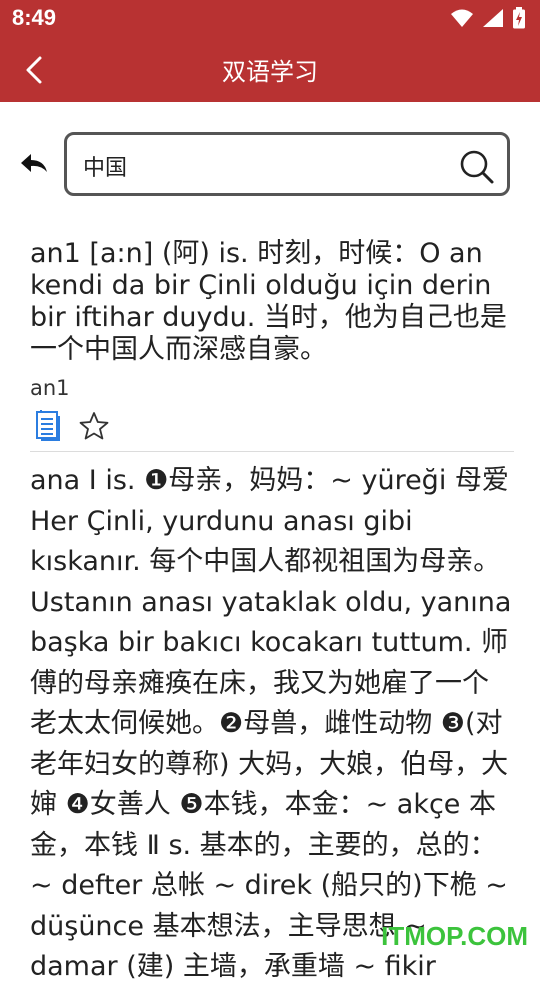 The height and width of the screenshot is (988, 540). I want to click on search-icon, so click(477, 167).